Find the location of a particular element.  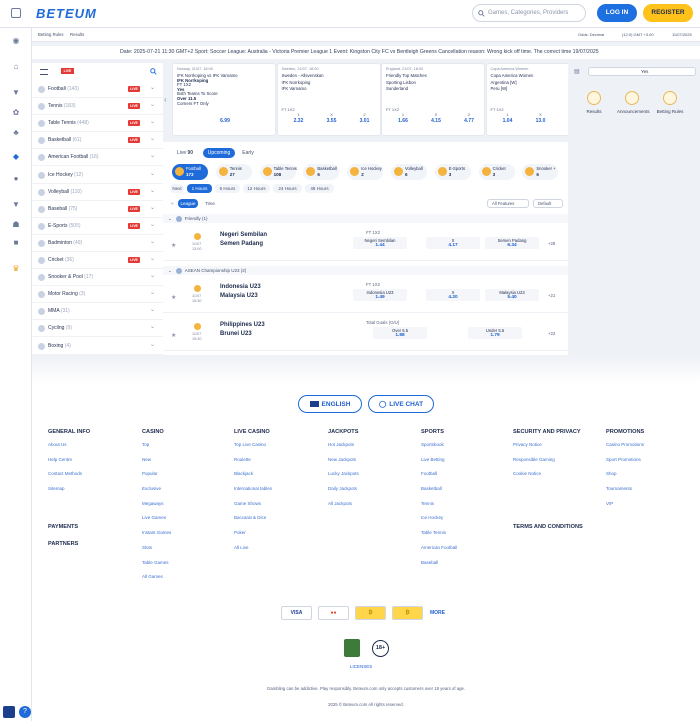

collapse-arrow-icon: ⌄ is located at coordinates (170, 270).